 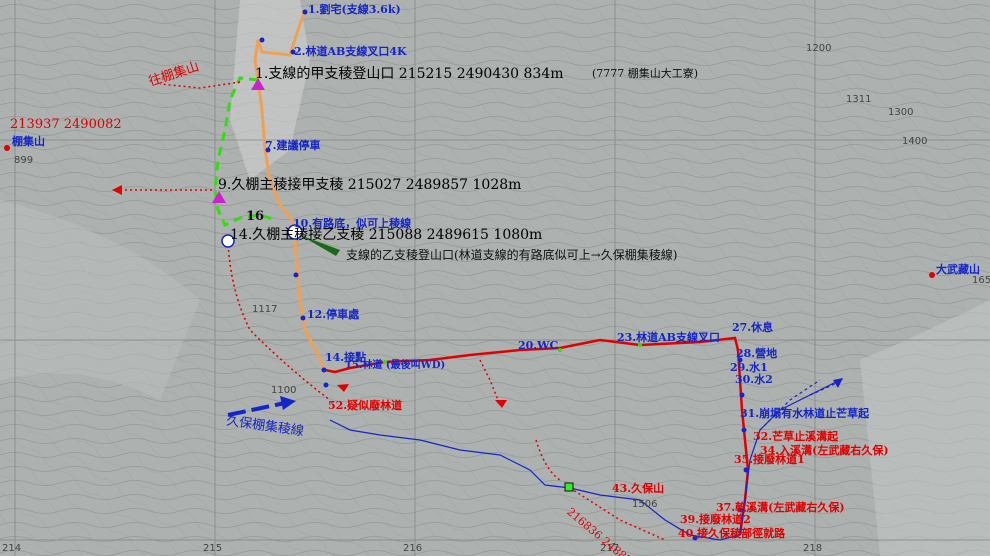 I want to click on label-p35: 35.接廢林道1, so click(x=769, y=459).